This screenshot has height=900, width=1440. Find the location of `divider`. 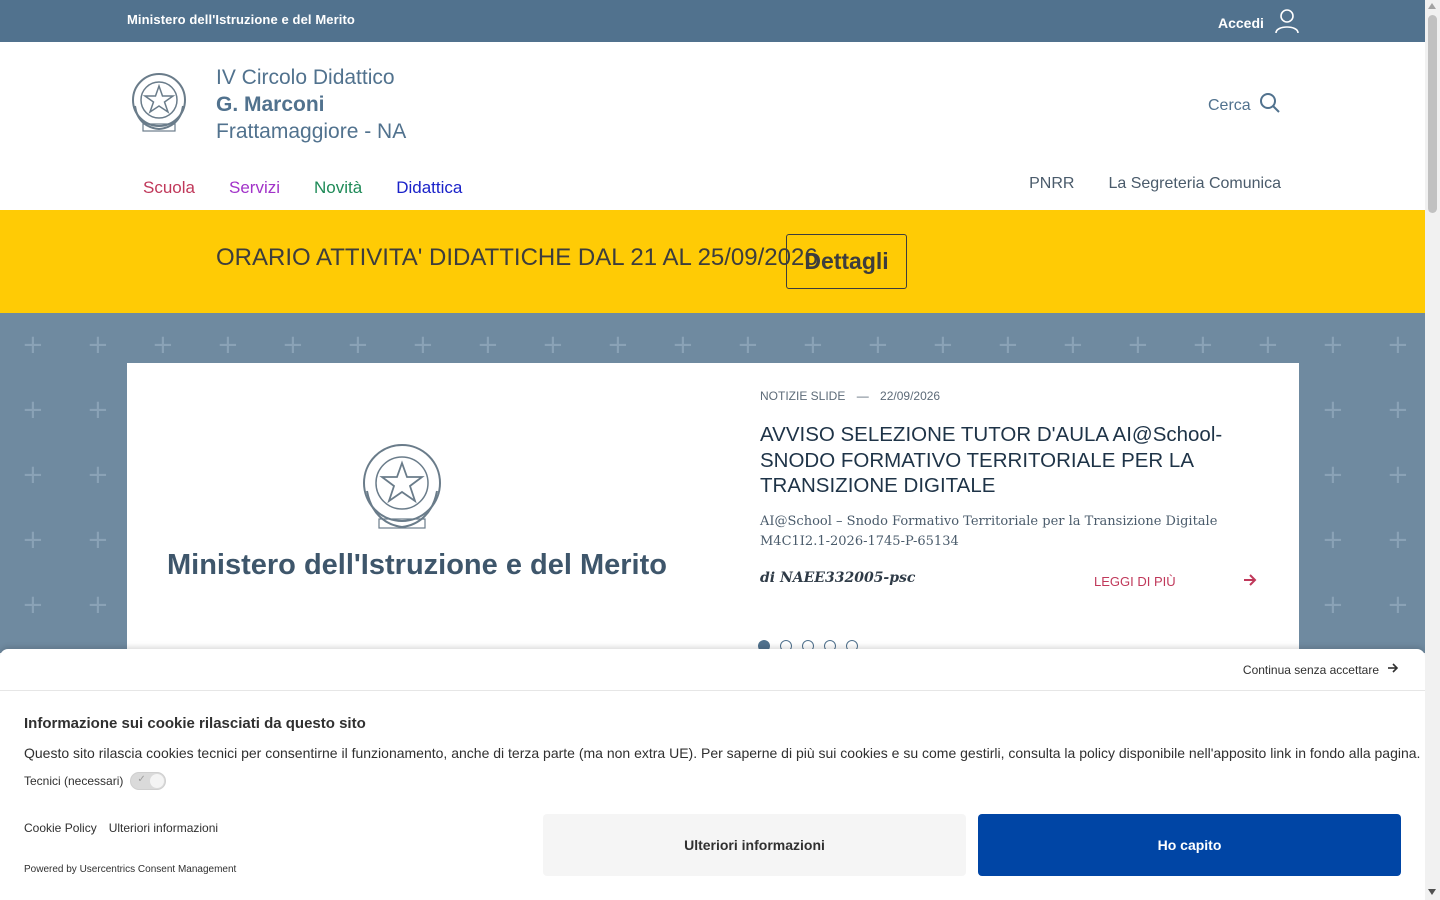

divider is located at coordinates (712, 690).